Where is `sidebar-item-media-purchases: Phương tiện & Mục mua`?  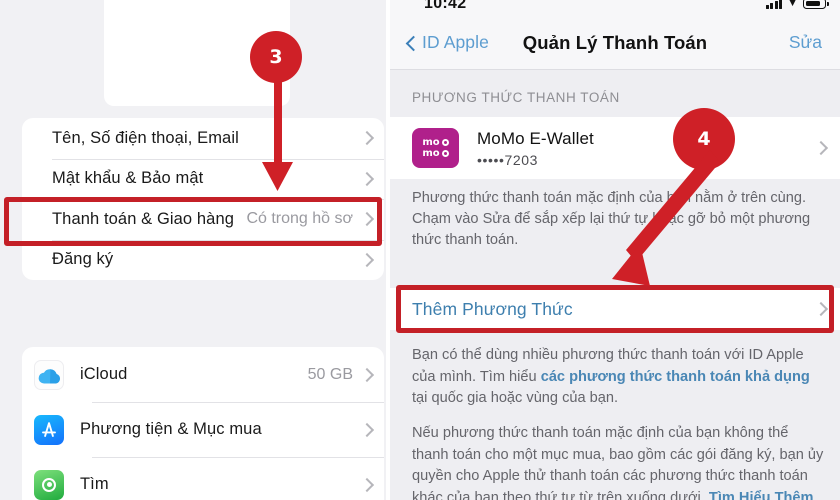
sidebar-item-media-purchases: Phương tiện & Mục mua is located at coordinates (203, 429).